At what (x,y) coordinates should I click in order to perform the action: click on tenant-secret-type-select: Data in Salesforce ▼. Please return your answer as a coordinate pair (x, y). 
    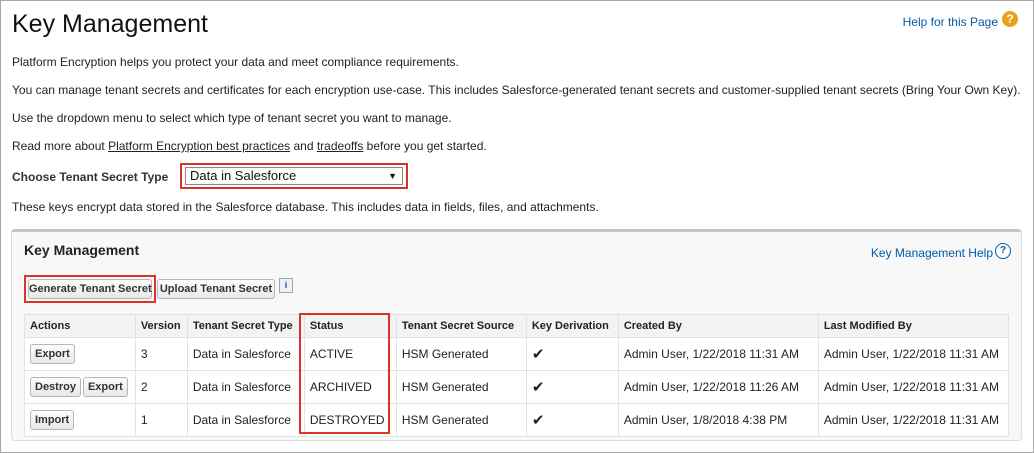
    Looking at the image, I should click on (294, 176).